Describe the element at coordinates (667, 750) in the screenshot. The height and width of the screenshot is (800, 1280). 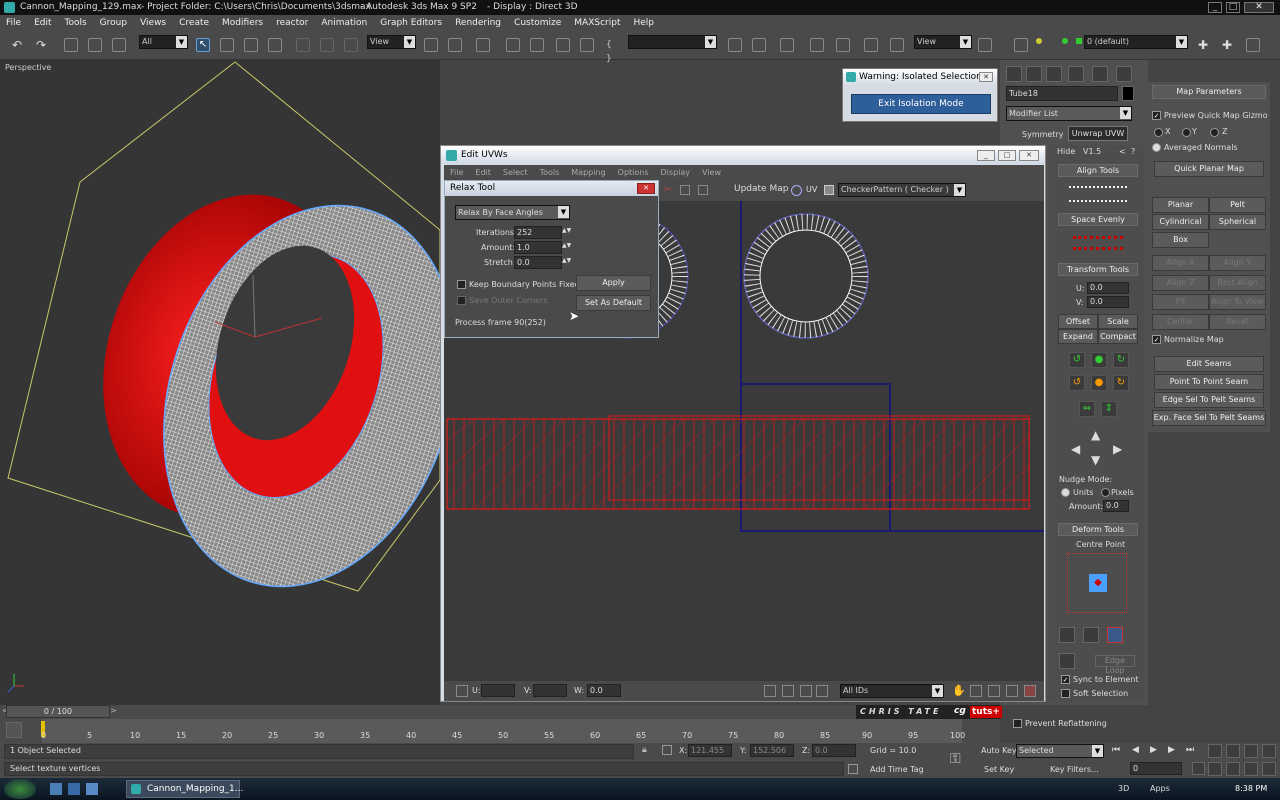
I see `absolute-mode-icon` at that location.